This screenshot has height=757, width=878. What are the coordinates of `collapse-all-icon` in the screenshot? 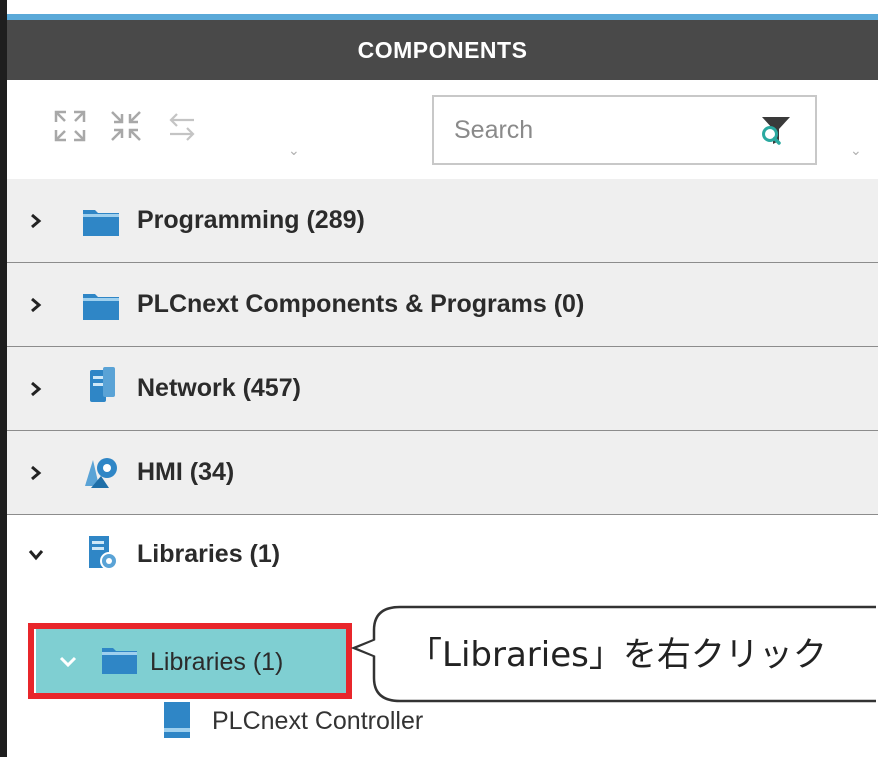 It's located at (126, 126).